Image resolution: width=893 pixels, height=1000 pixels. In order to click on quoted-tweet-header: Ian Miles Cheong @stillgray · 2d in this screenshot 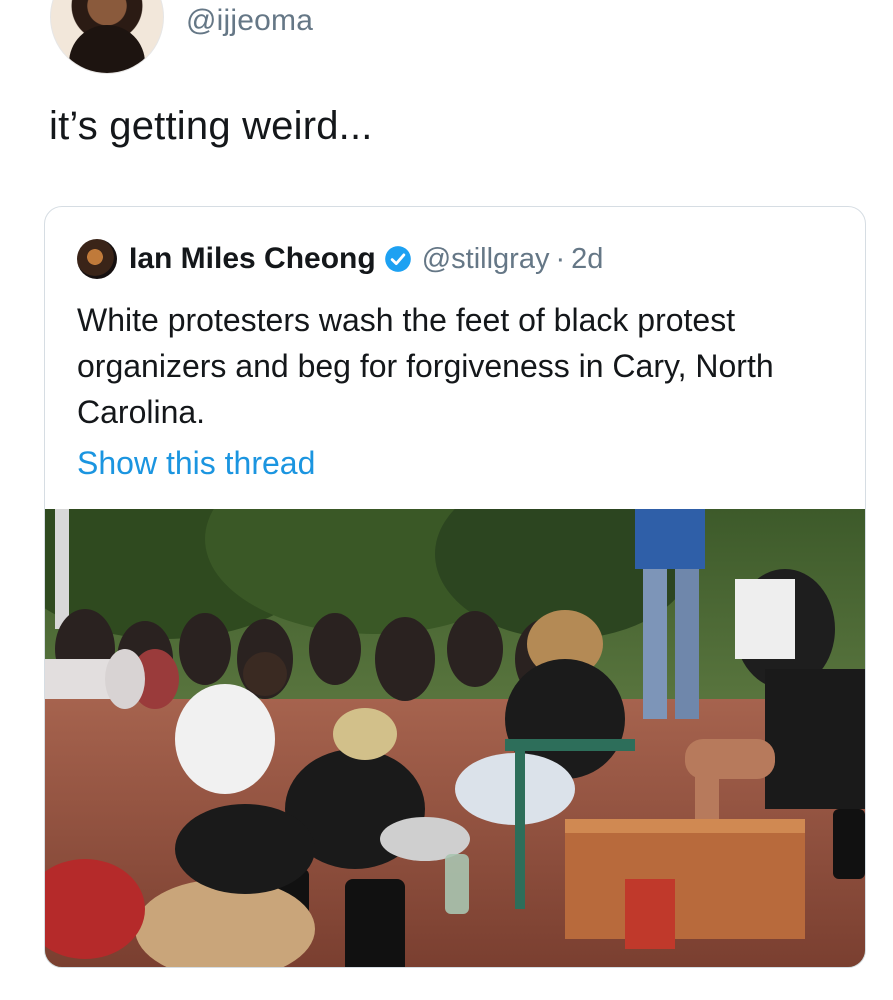, I will do `click(340, 259)`.